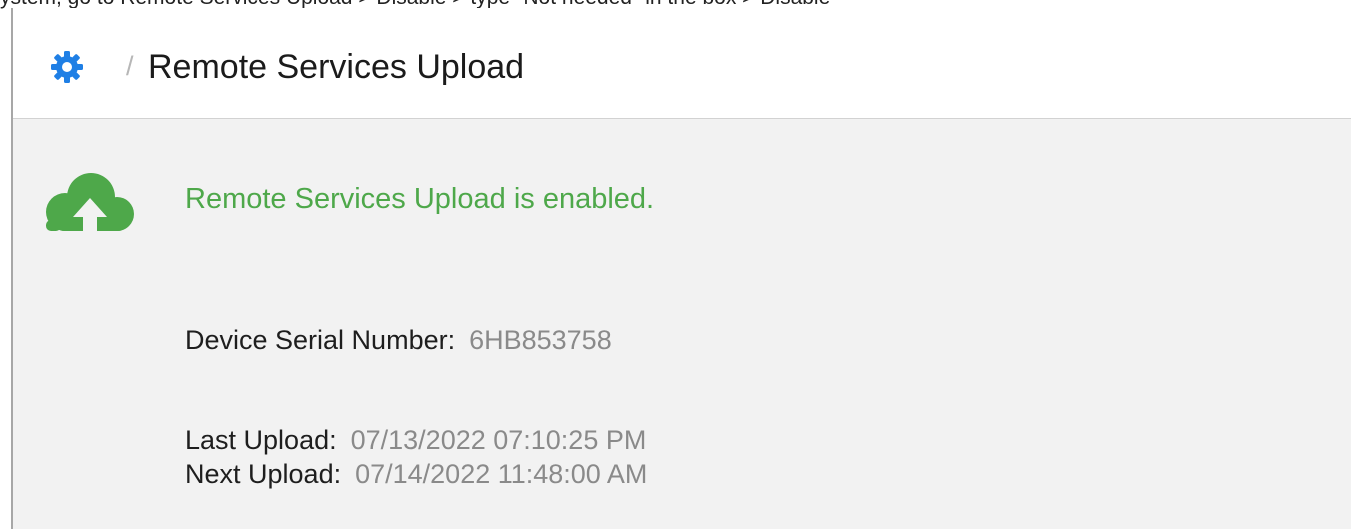 The height and width of the screenshot is (529, 1351). Describe the element at coordinates (501, 474) in the screenshot. I see `next-upload-value: 07/14/2022 11:48:00 AM` at that location.